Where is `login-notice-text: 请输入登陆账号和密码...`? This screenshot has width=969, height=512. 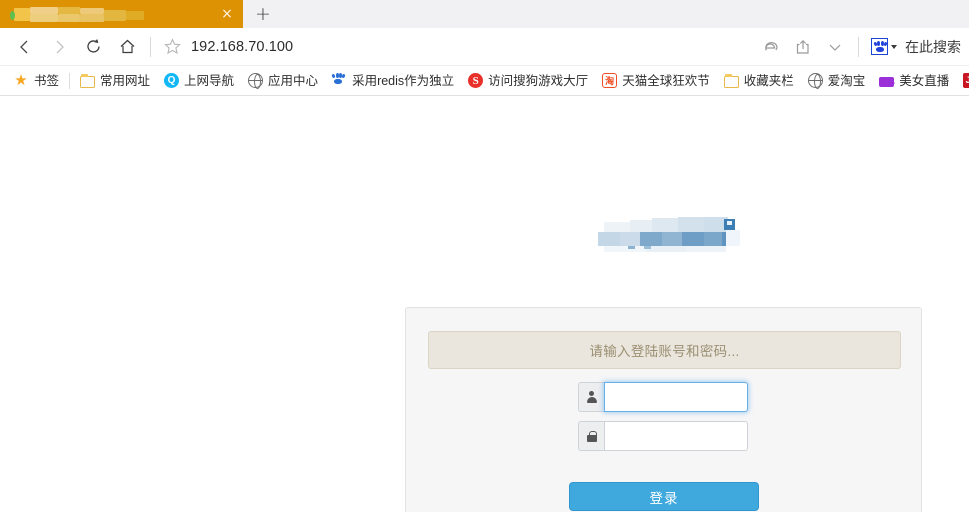
login-notice-text: 请输入登陆账号和密码... is located at coordinates (664, 351).